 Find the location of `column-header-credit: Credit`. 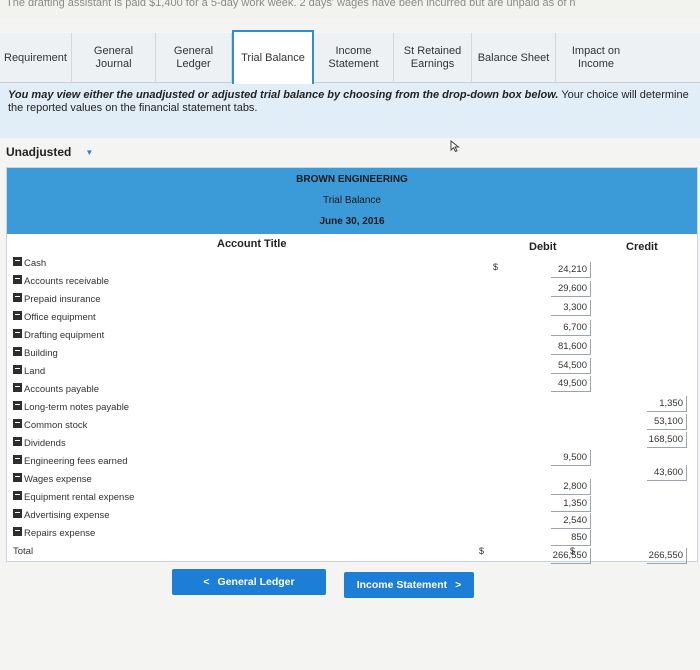

column-header-credit: Credit is located at coordinates (642, 247).